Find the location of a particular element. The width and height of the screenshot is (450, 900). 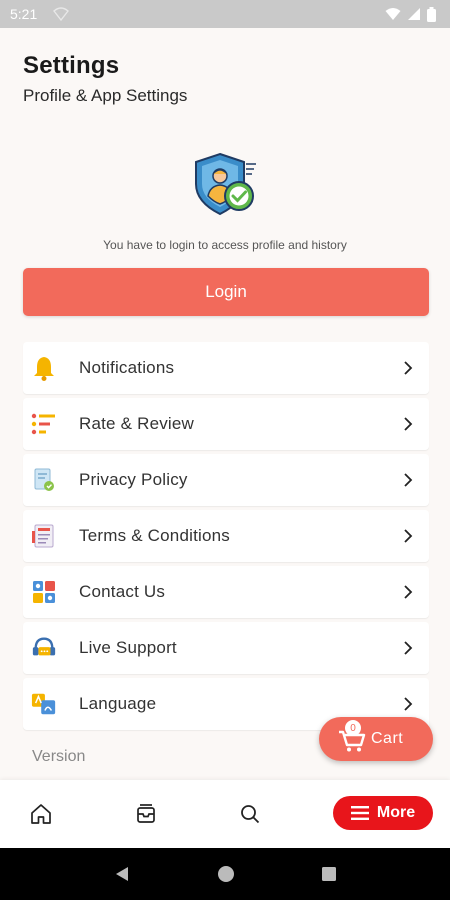

signal-icon is located at coordinates (414, 14).